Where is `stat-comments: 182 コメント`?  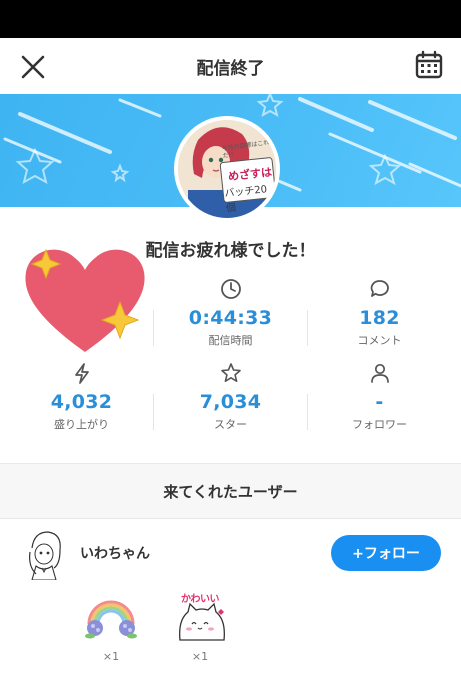 stat-comments: 182 コメント is located at coordinates (379, 313).